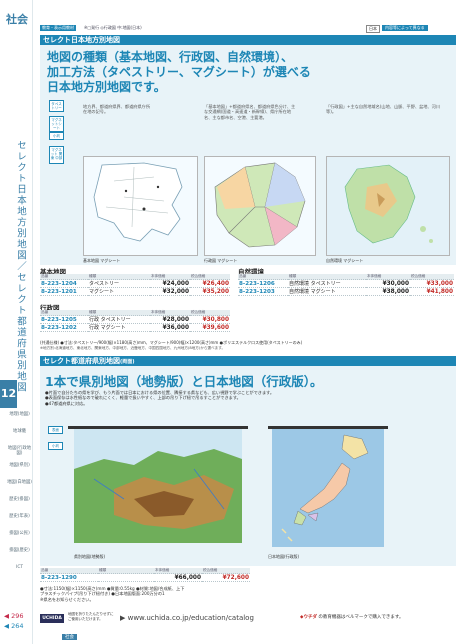 The height and width of the screenshot is (644, 462). What do you see at coordinates (19, 516) in the screenshot?
I see `sidebar-subitem: 歴史(年表)` at bounding box center [19, 516].